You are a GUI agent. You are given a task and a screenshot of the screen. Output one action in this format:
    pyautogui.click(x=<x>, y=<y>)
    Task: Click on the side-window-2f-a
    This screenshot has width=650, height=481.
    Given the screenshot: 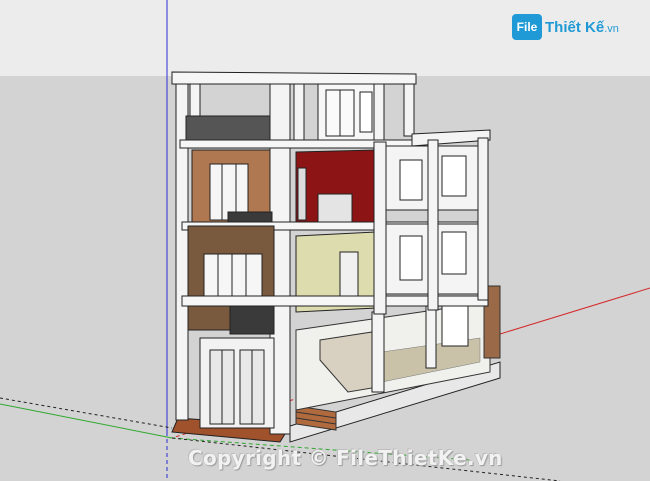 What is the action you would take?
    pyautogui.click(x=411, y=258)
    